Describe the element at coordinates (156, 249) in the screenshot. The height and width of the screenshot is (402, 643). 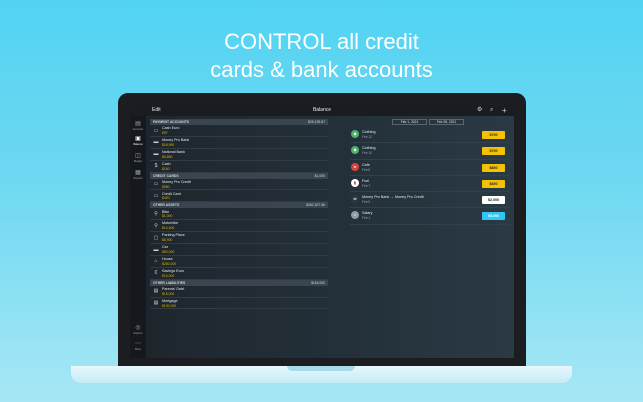
I see `car-icon: ▬` at that location.